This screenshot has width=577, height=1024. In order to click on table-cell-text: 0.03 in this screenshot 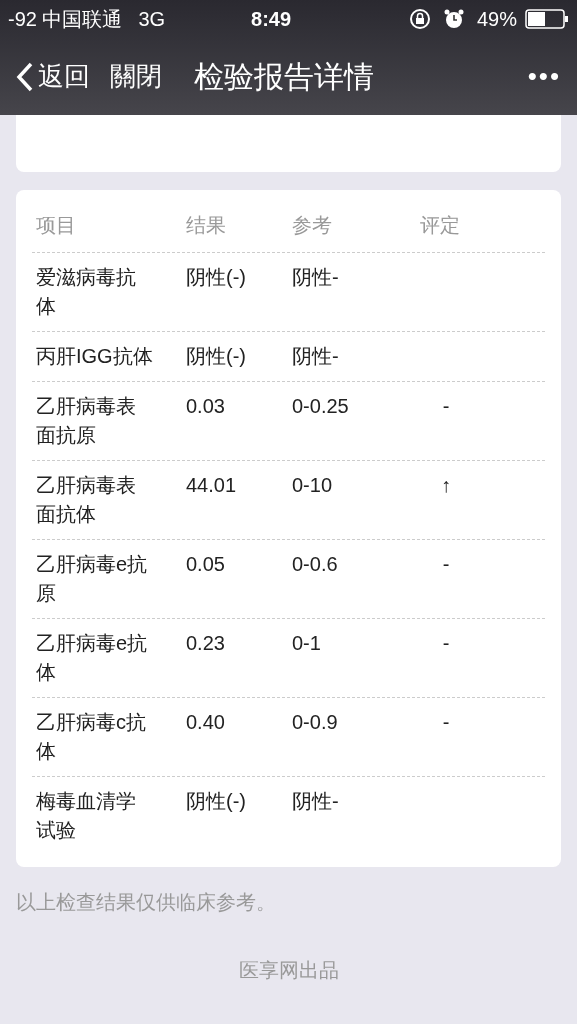, I will do `click(205, 406)`.